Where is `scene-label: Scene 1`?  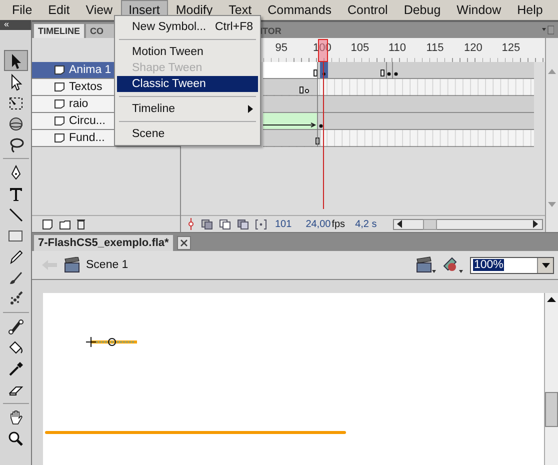
scene-label: Scene 1 is located at coordinates (107, 265).